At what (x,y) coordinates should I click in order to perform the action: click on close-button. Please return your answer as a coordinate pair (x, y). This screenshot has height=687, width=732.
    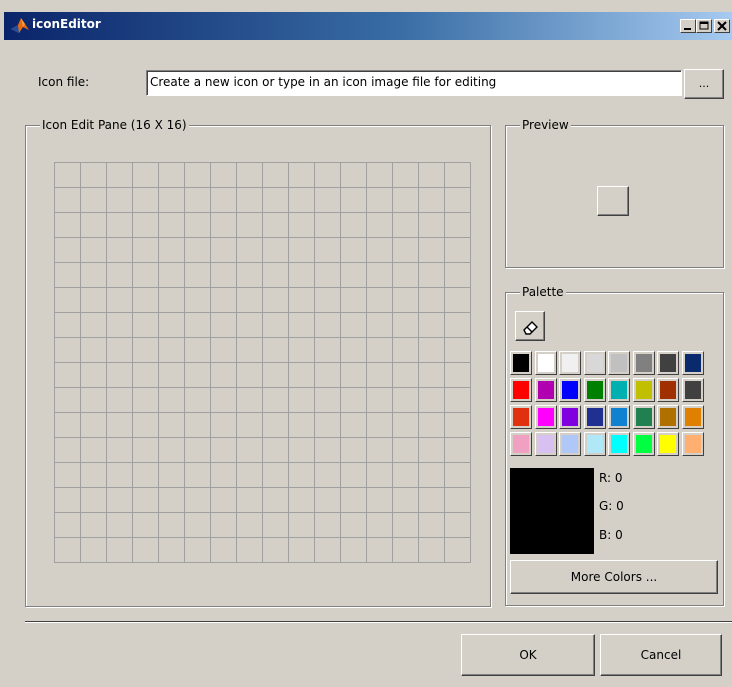
    Looking at the image, I should click on (722, 26).